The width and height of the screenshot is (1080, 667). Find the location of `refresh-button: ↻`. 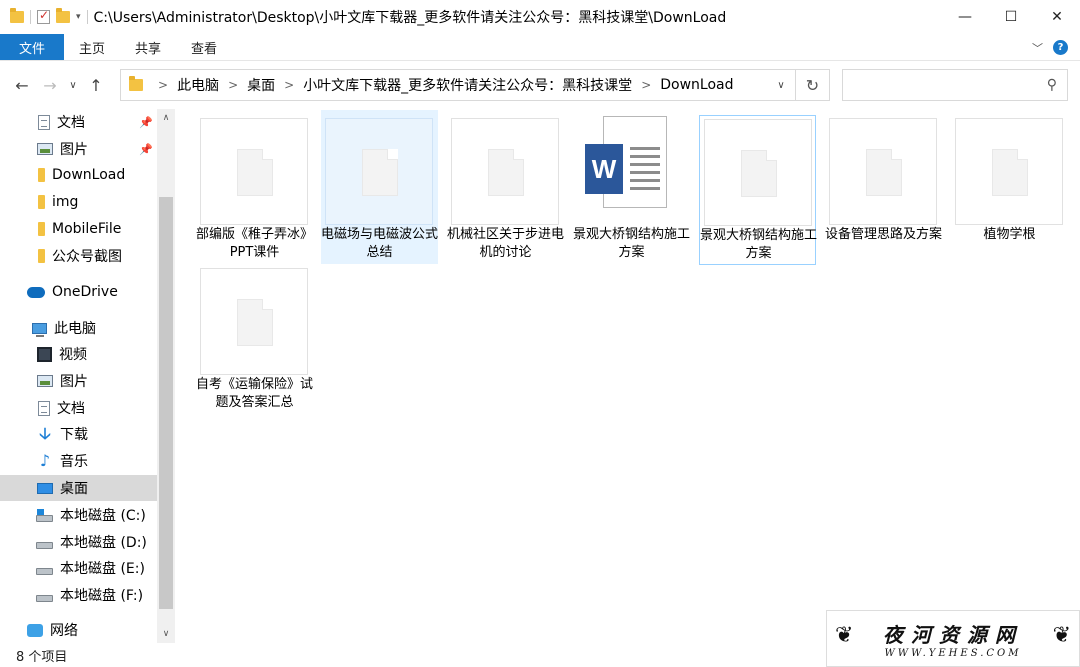

refresh-button: ↻ is located at coordinates (812, 85).